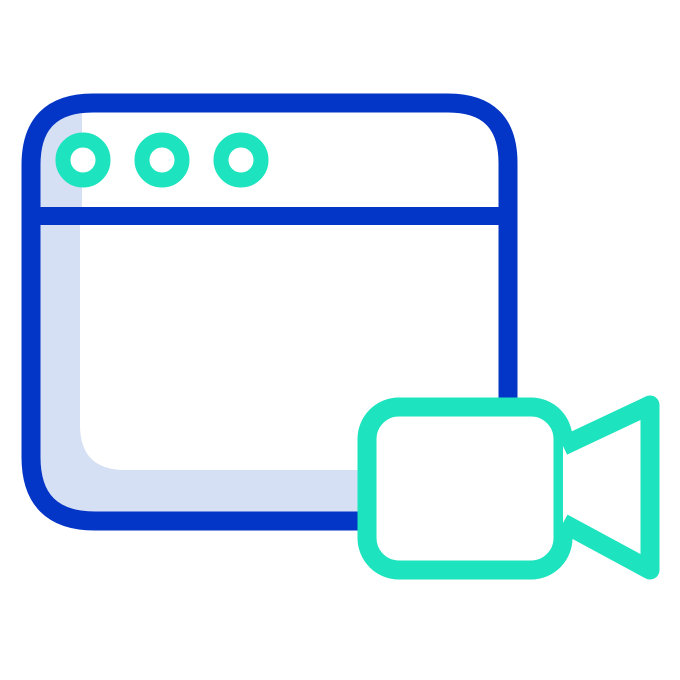 This screenshot has width=680, height=680. I want to click on camera-lens, so click(609, 487).